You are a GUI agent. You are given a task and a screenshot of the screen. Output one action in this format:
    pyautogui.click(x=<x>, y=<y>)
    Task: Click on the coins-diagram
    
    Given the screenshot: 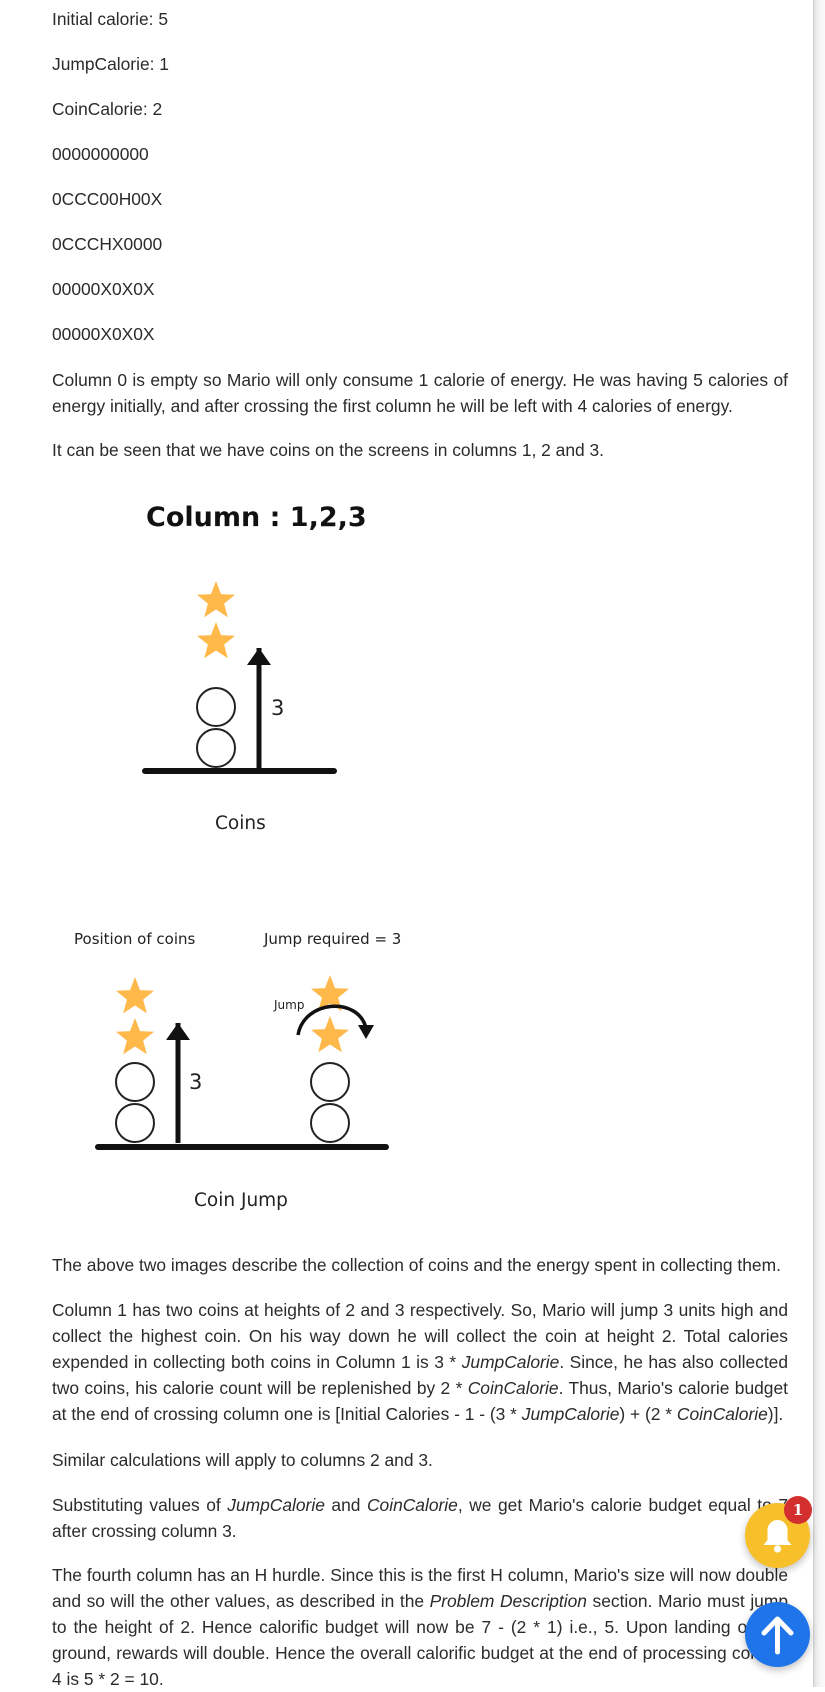 What is the action you would take?
    pyautogui.click(x=239, y=677)
    